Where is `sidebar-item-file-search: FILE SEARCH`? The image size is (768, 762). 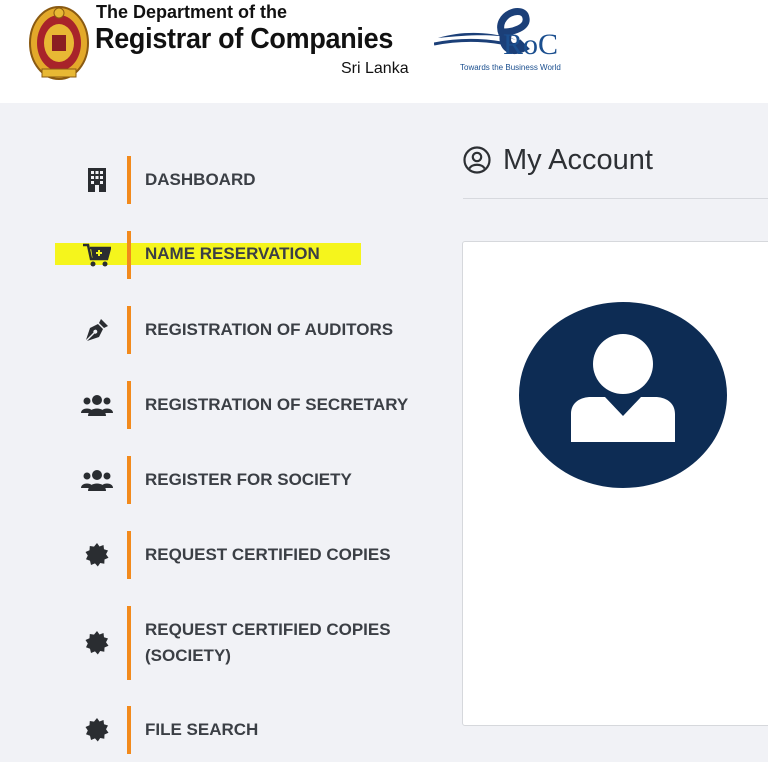
sidebar-item-file-search: FILE SEARCH is located at coordinates (225, 730).